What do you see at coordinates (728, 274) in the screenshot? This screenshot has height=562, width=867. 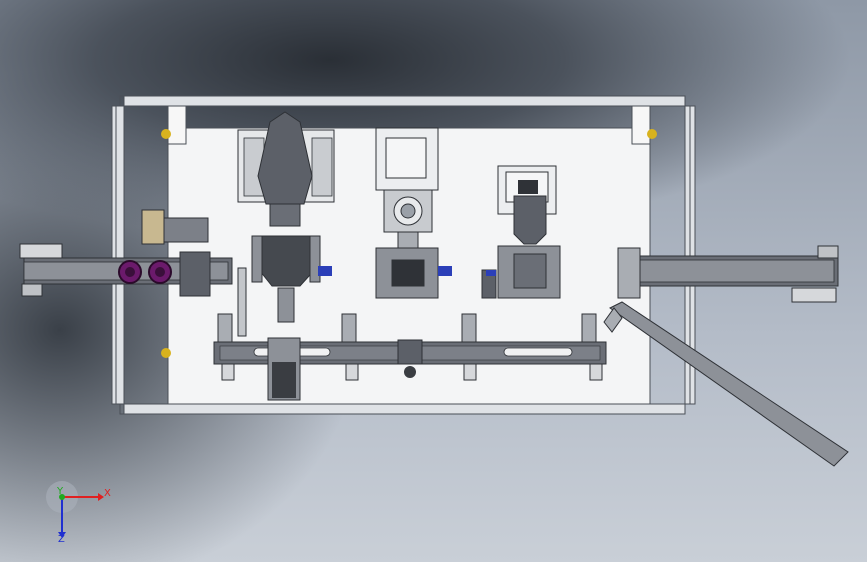 I see `right-conveyor` at bounding box center [728, 274].